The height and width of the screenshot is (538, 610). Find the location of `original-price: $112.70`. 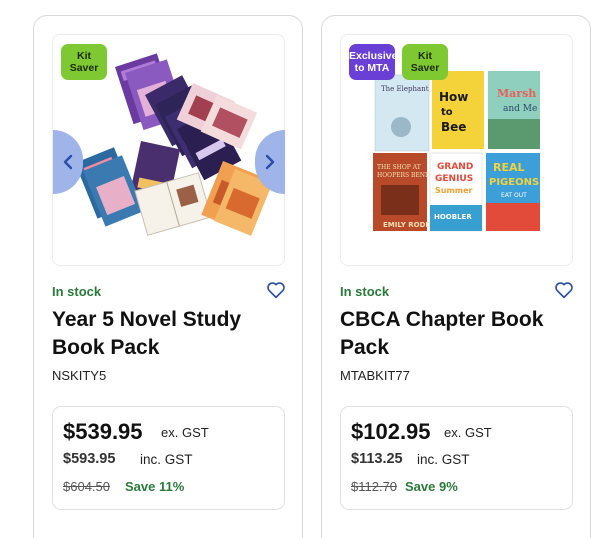

original-price: $112.70 is located at coordinates (374, 486).